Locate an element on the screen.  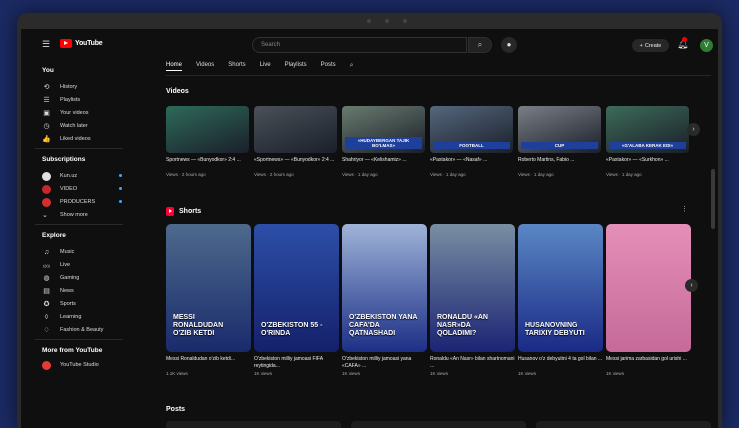
sidebar-item: YouTube Studio is located at coordinates (82, 365).